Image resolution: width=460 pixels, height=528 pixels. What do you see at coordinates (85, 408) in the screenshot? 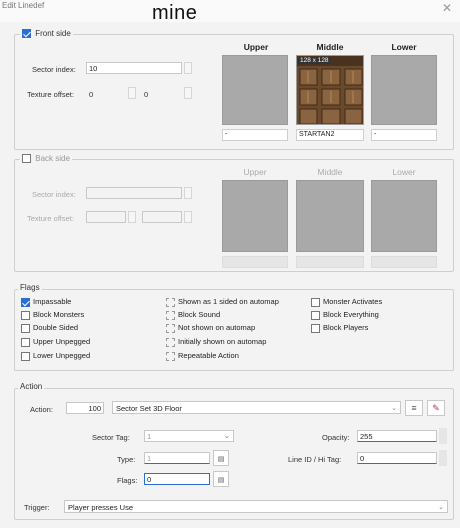
I see `action-number-input: 100` at bounding box center [85, 408].